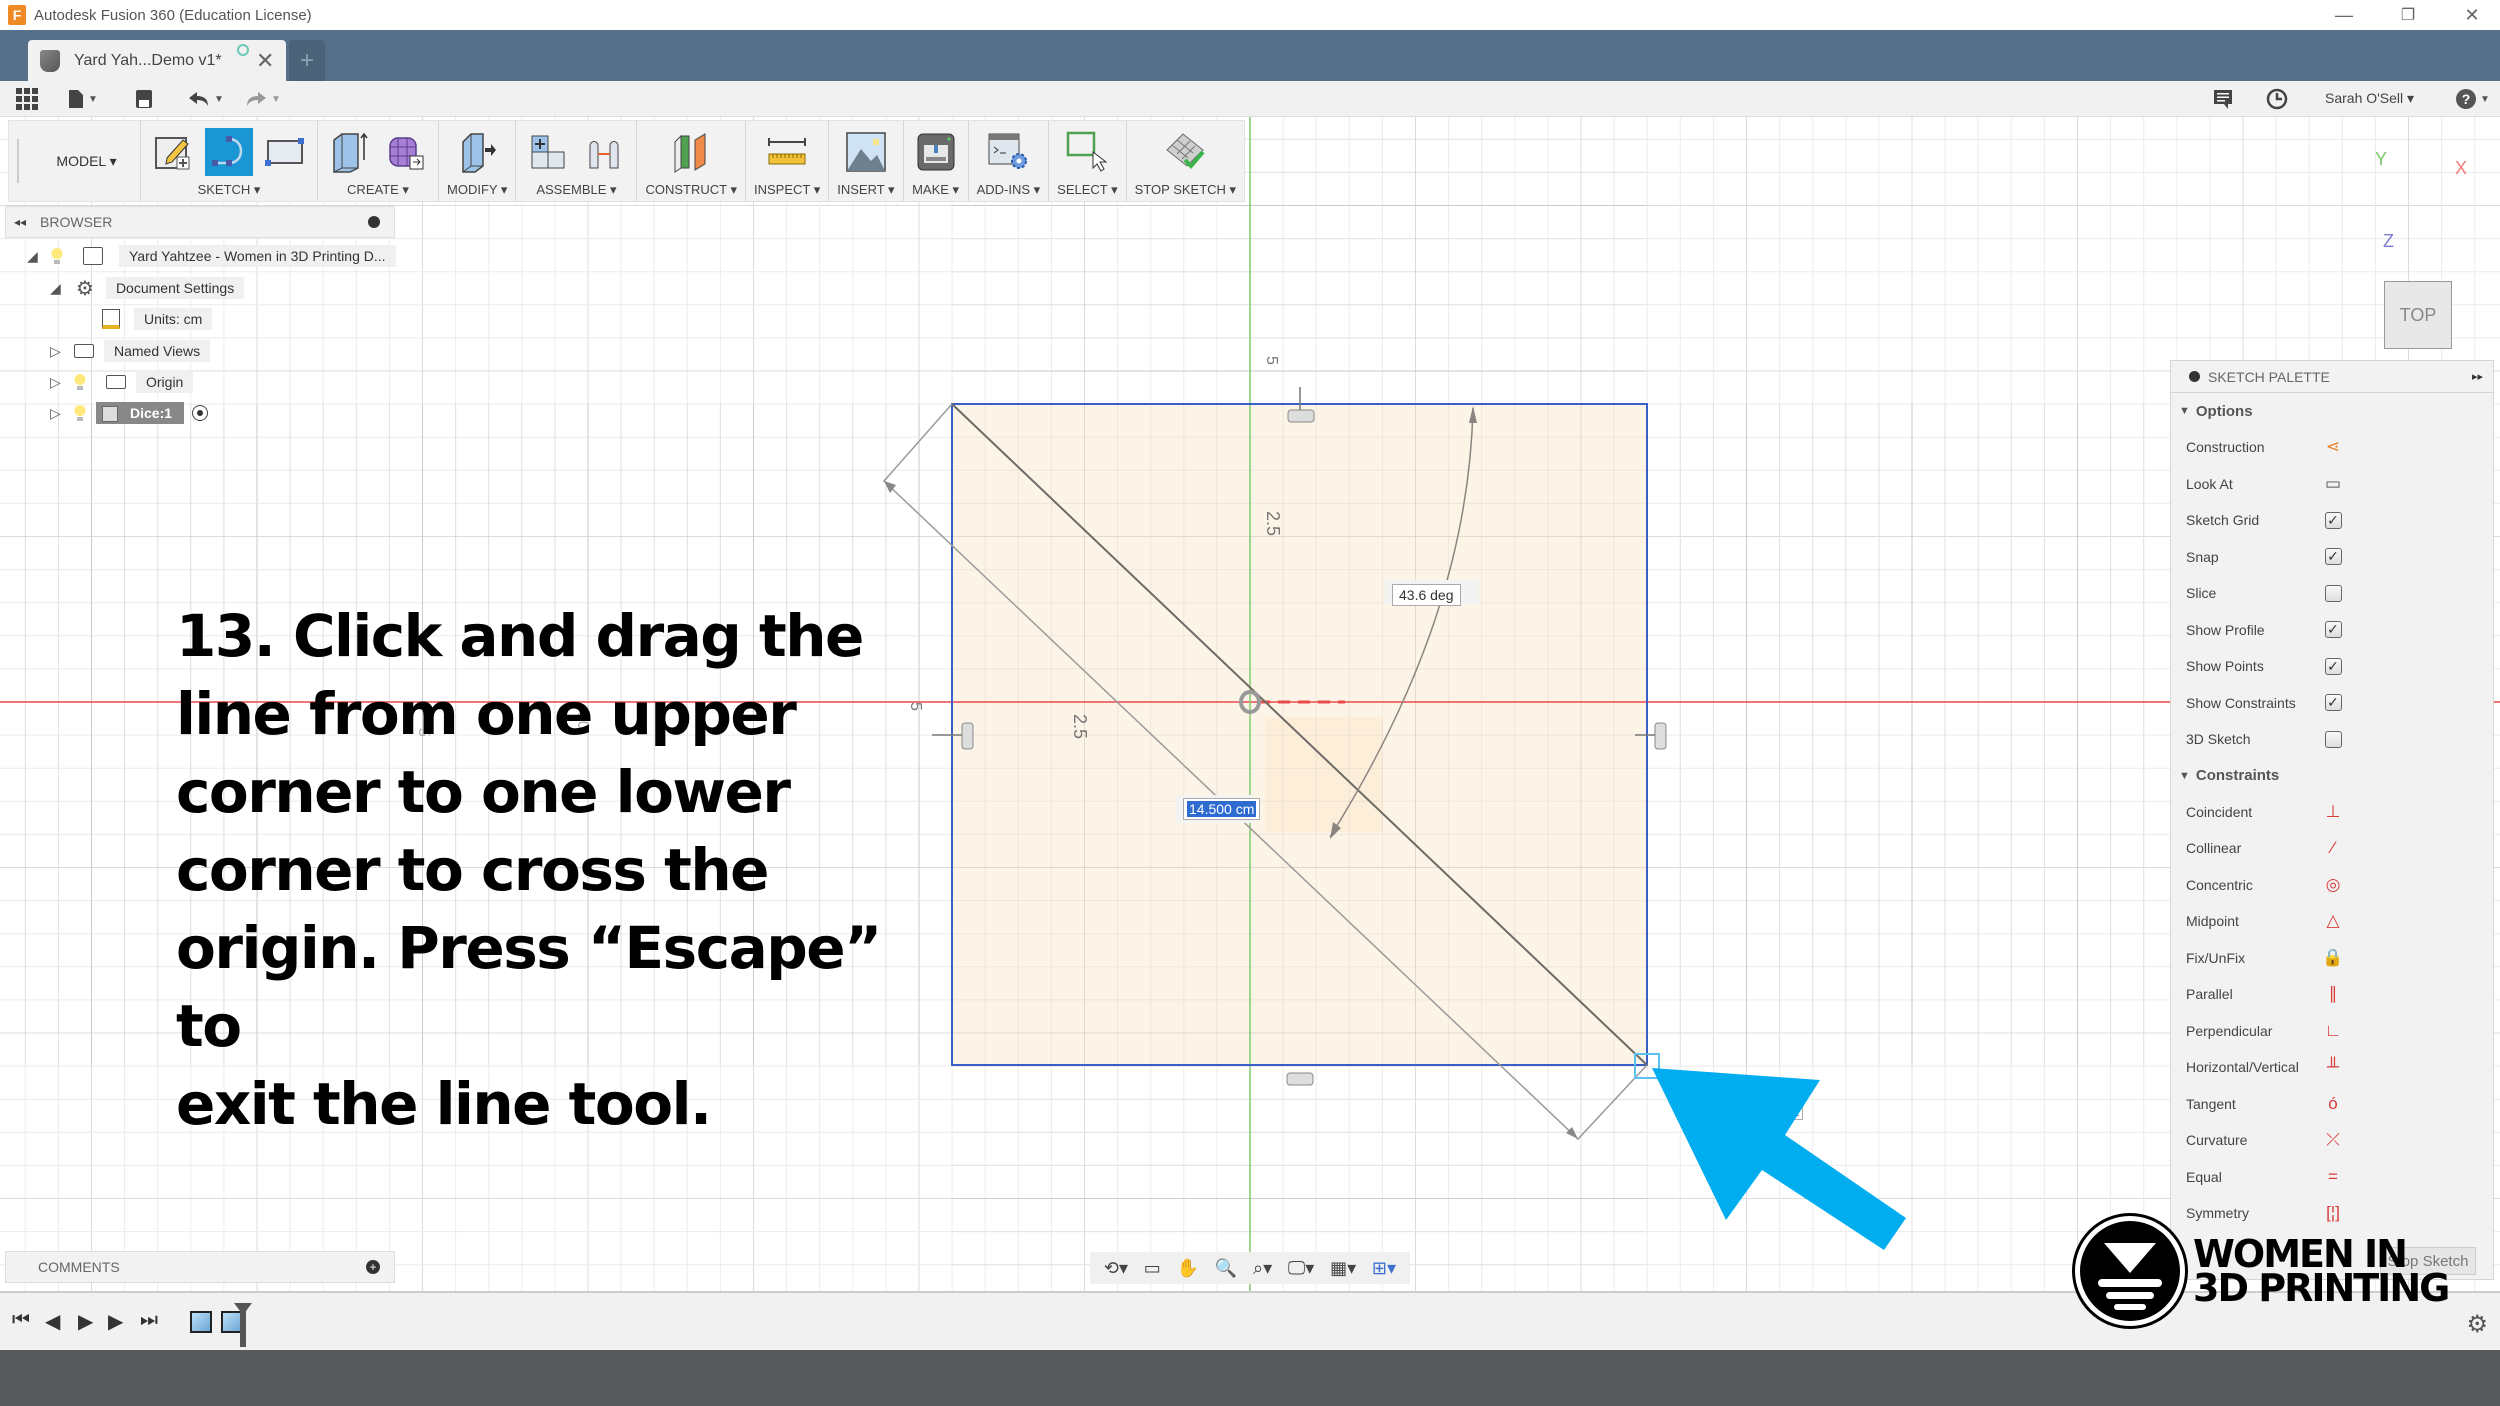 The width and height of the screenshot is (2500, 1406). I want to click on constraint-midpoint: Midpoint △, so click(2332, 921).